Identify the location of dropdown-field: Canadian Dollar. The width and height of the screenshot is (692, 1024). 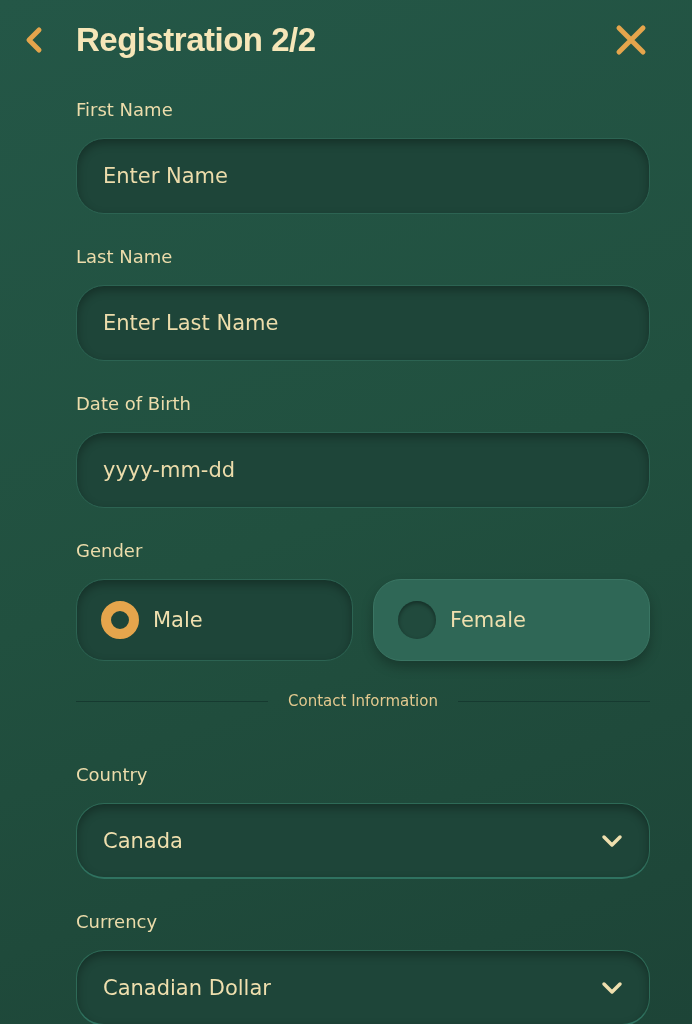
(363, 987).